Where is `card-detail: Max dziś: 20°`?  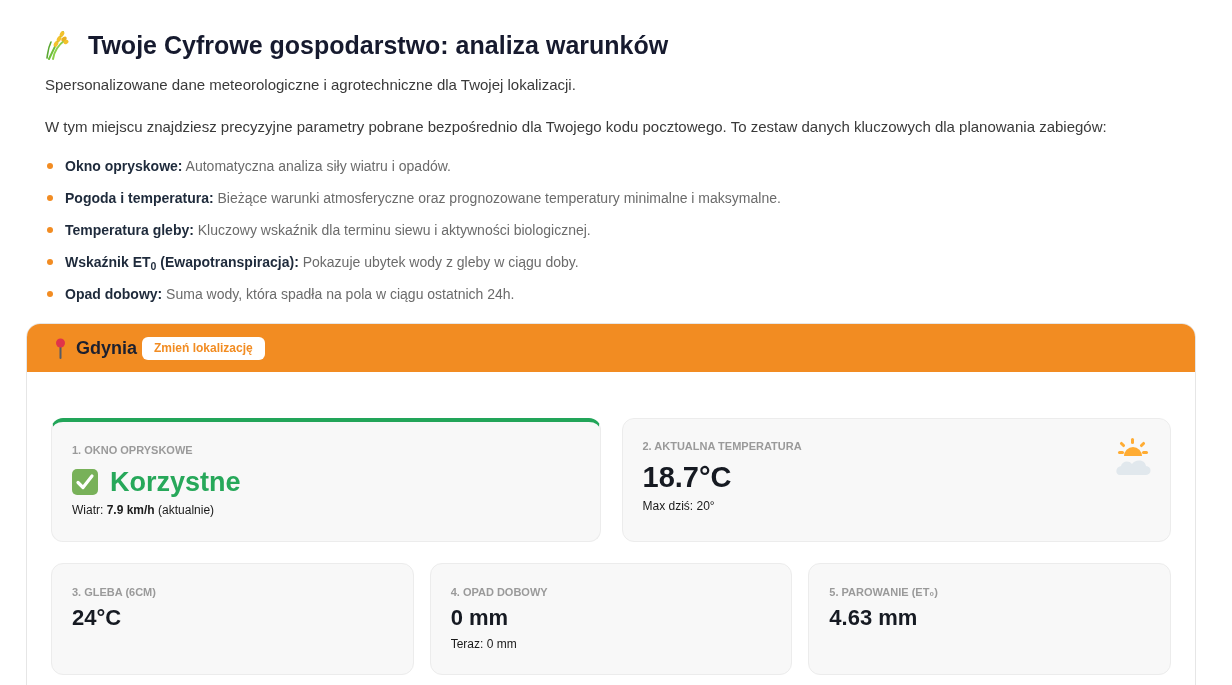 card-detail: Max dziś: 20° is located at coordinates (679, 506).